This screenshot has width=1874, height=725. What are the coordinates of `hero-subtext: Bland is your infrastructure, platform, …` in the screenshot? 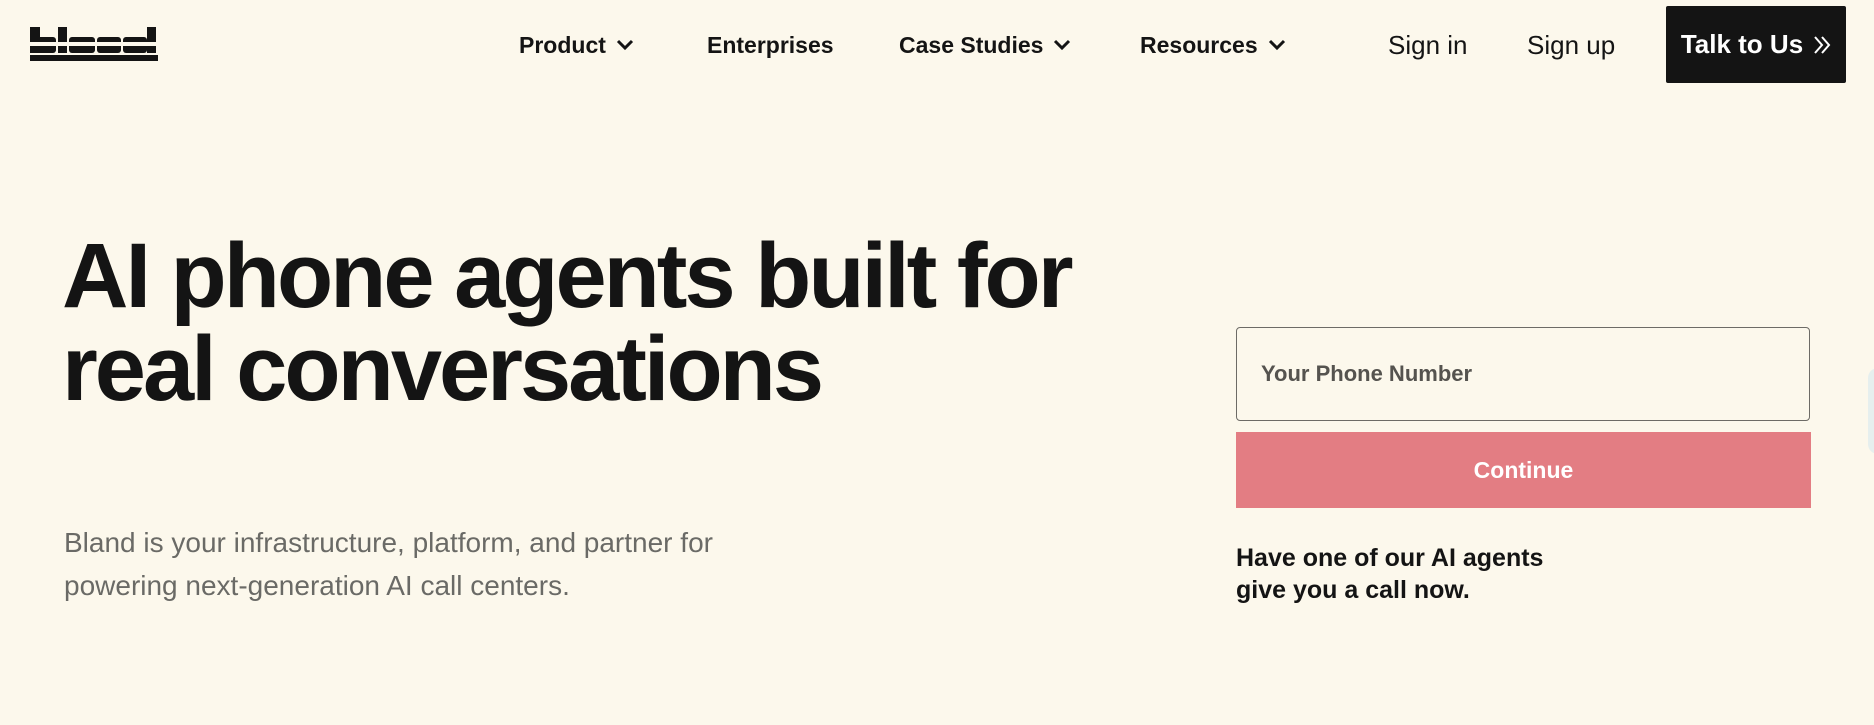 It's located at (424, 564).